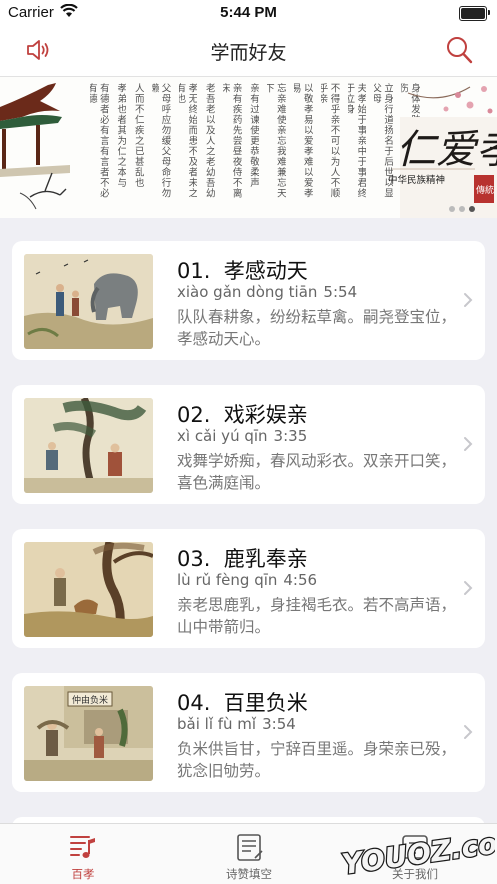 The height and width of the screenshot is (884, 497). What do you see at coordinates (485, 190) in the screenshot?
I see `banner-seal: 傳統` at bounding box center [485, 190].